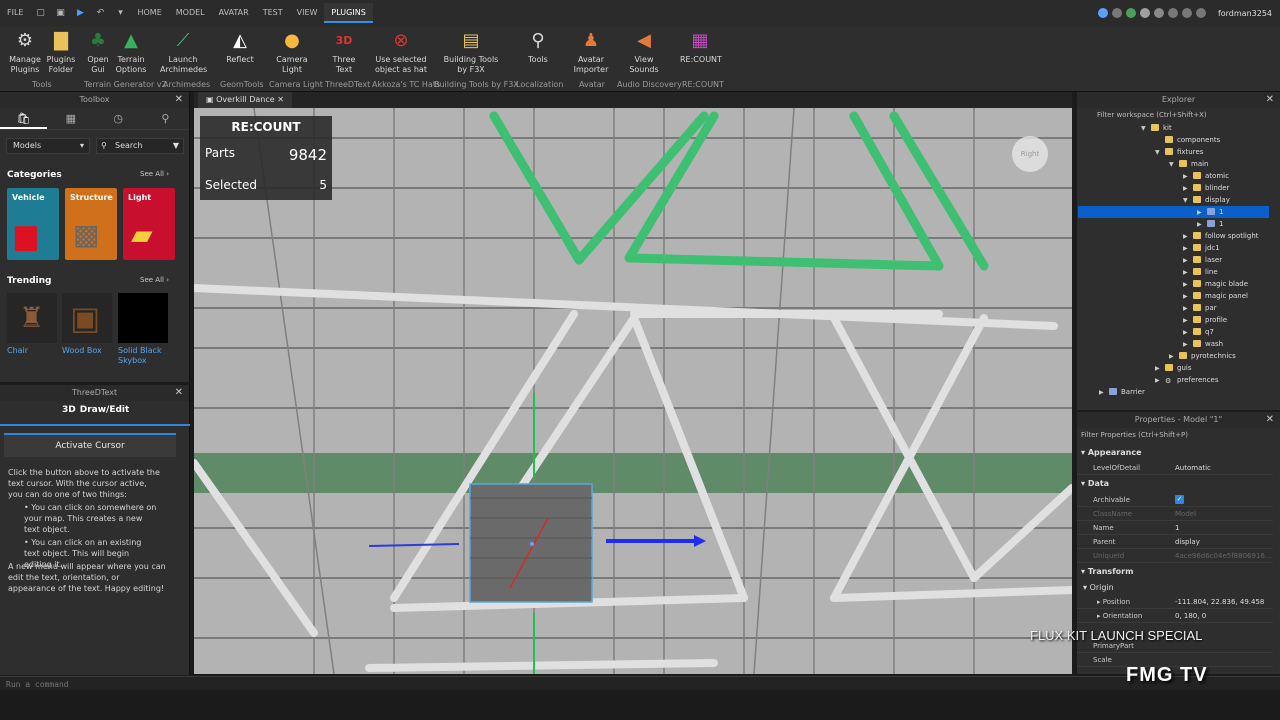  What do you see at coordinates (1107, 571) in the screenshot?
I see `section-transform: ▾ Transform` at bounding box center [1107, 571].